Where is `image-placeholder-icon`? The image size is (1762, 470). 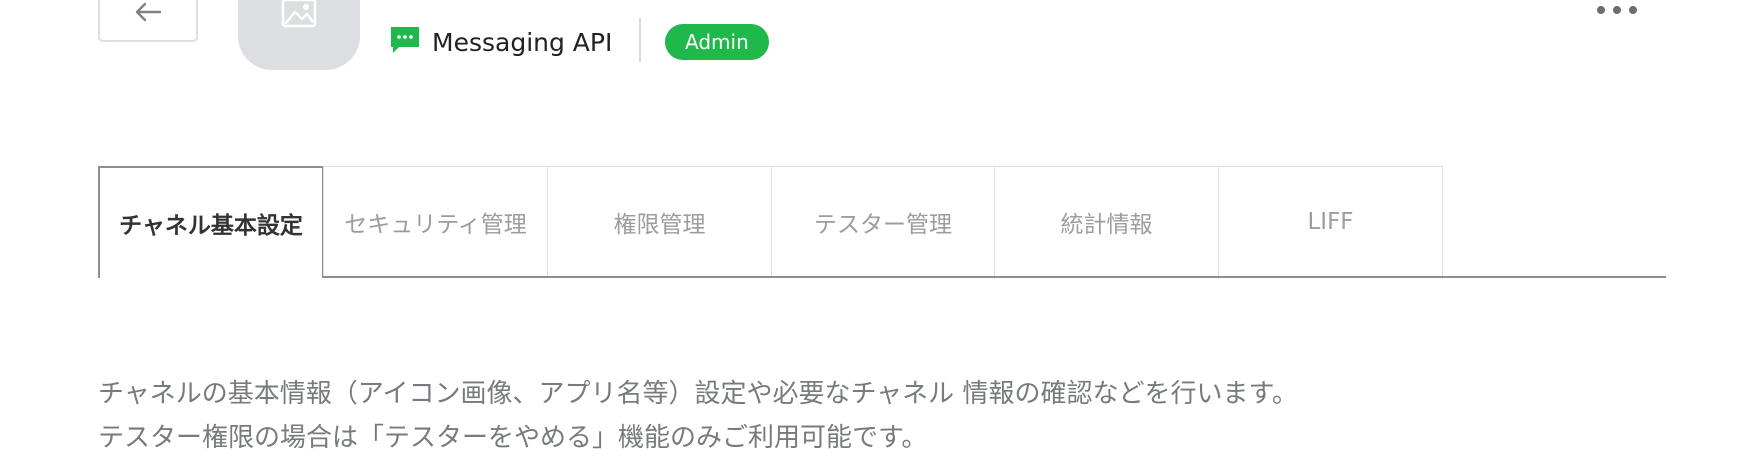
image-placeholder-icon is located at coordinates (299, 16).